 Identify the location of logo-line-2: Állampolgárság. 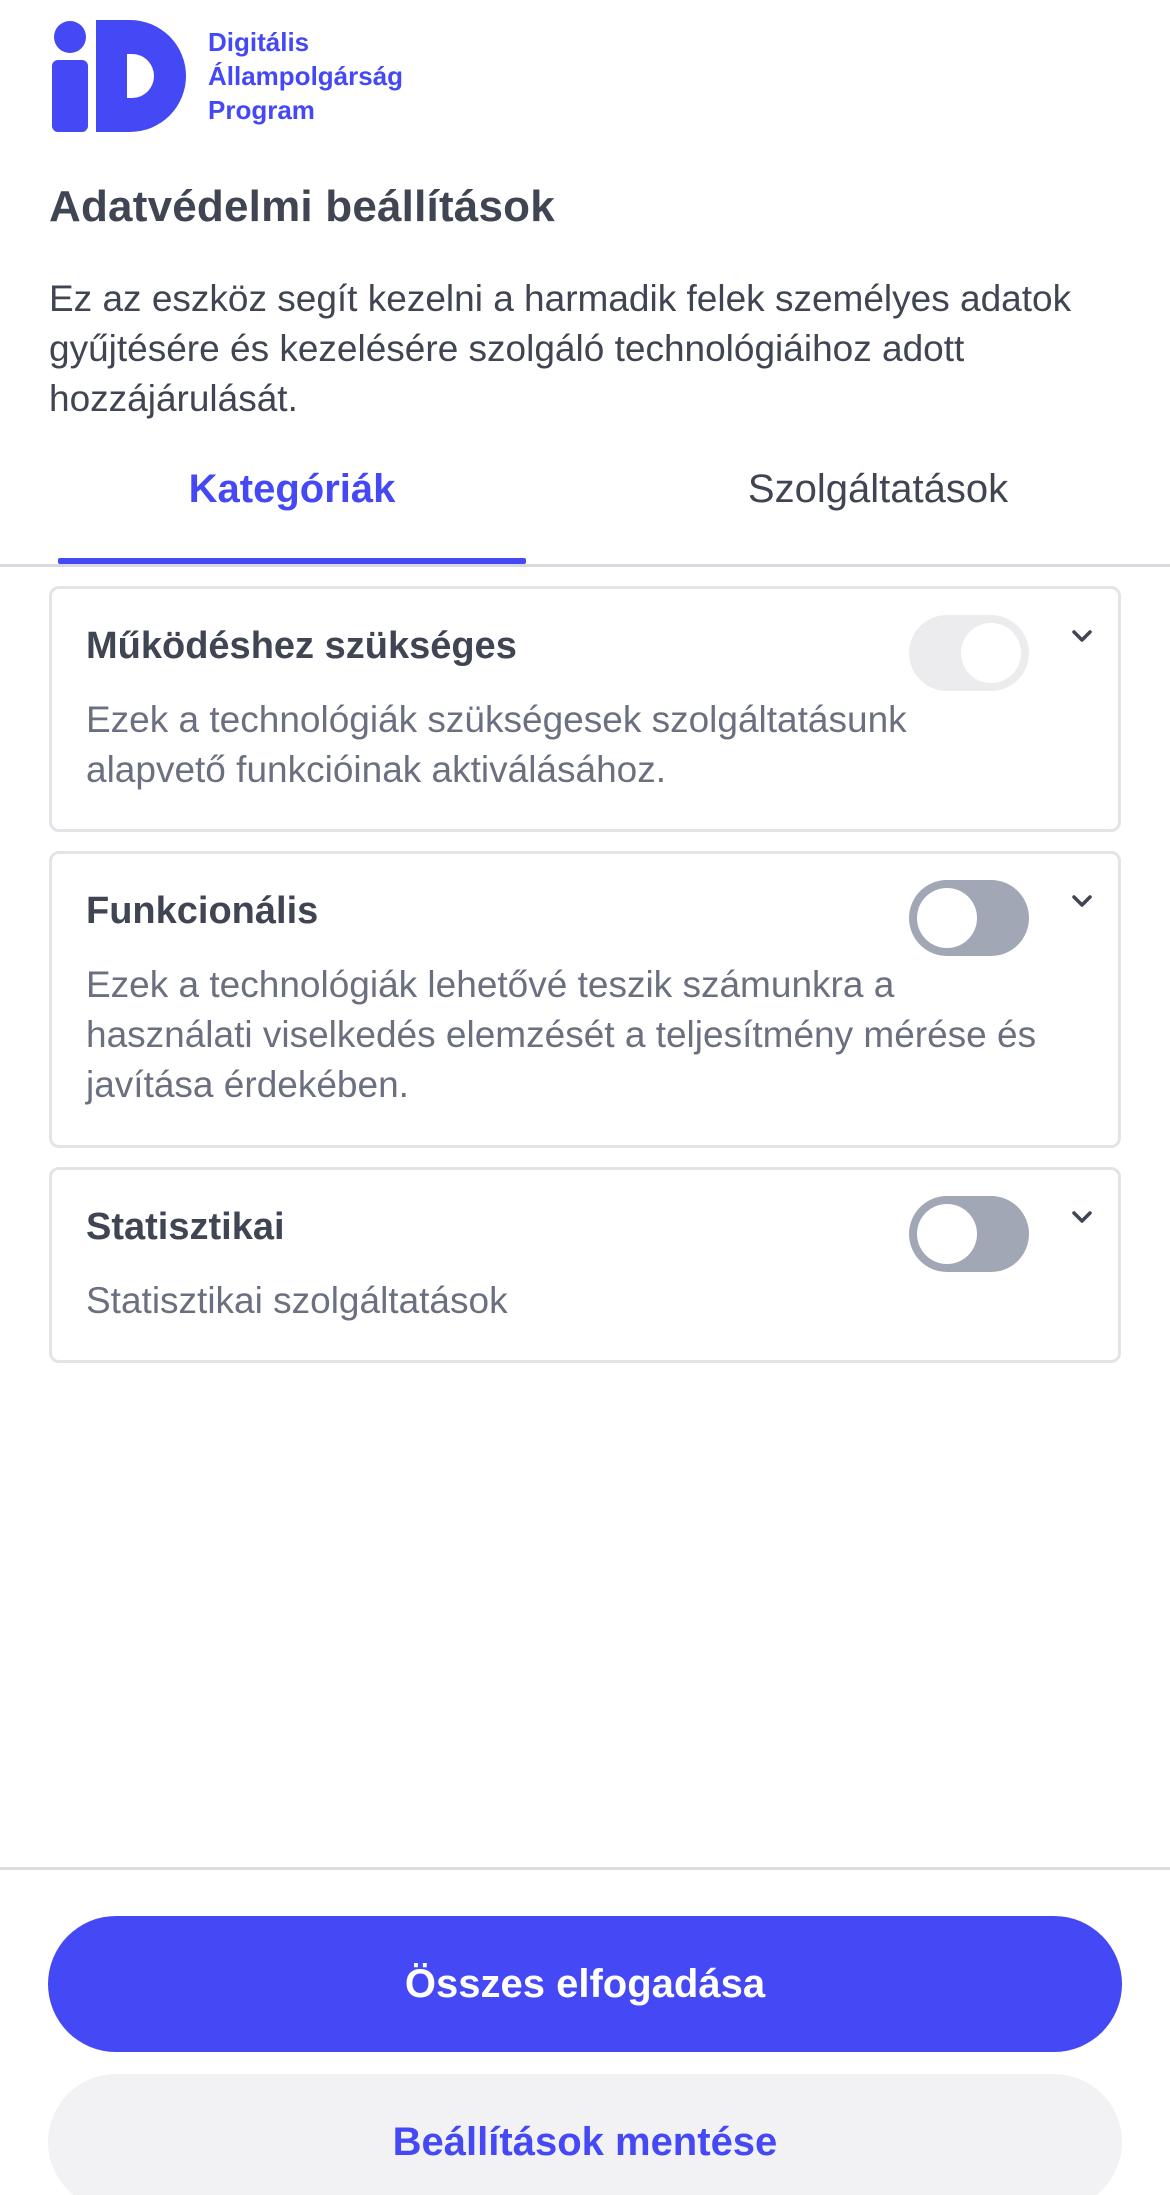
(306, 76).